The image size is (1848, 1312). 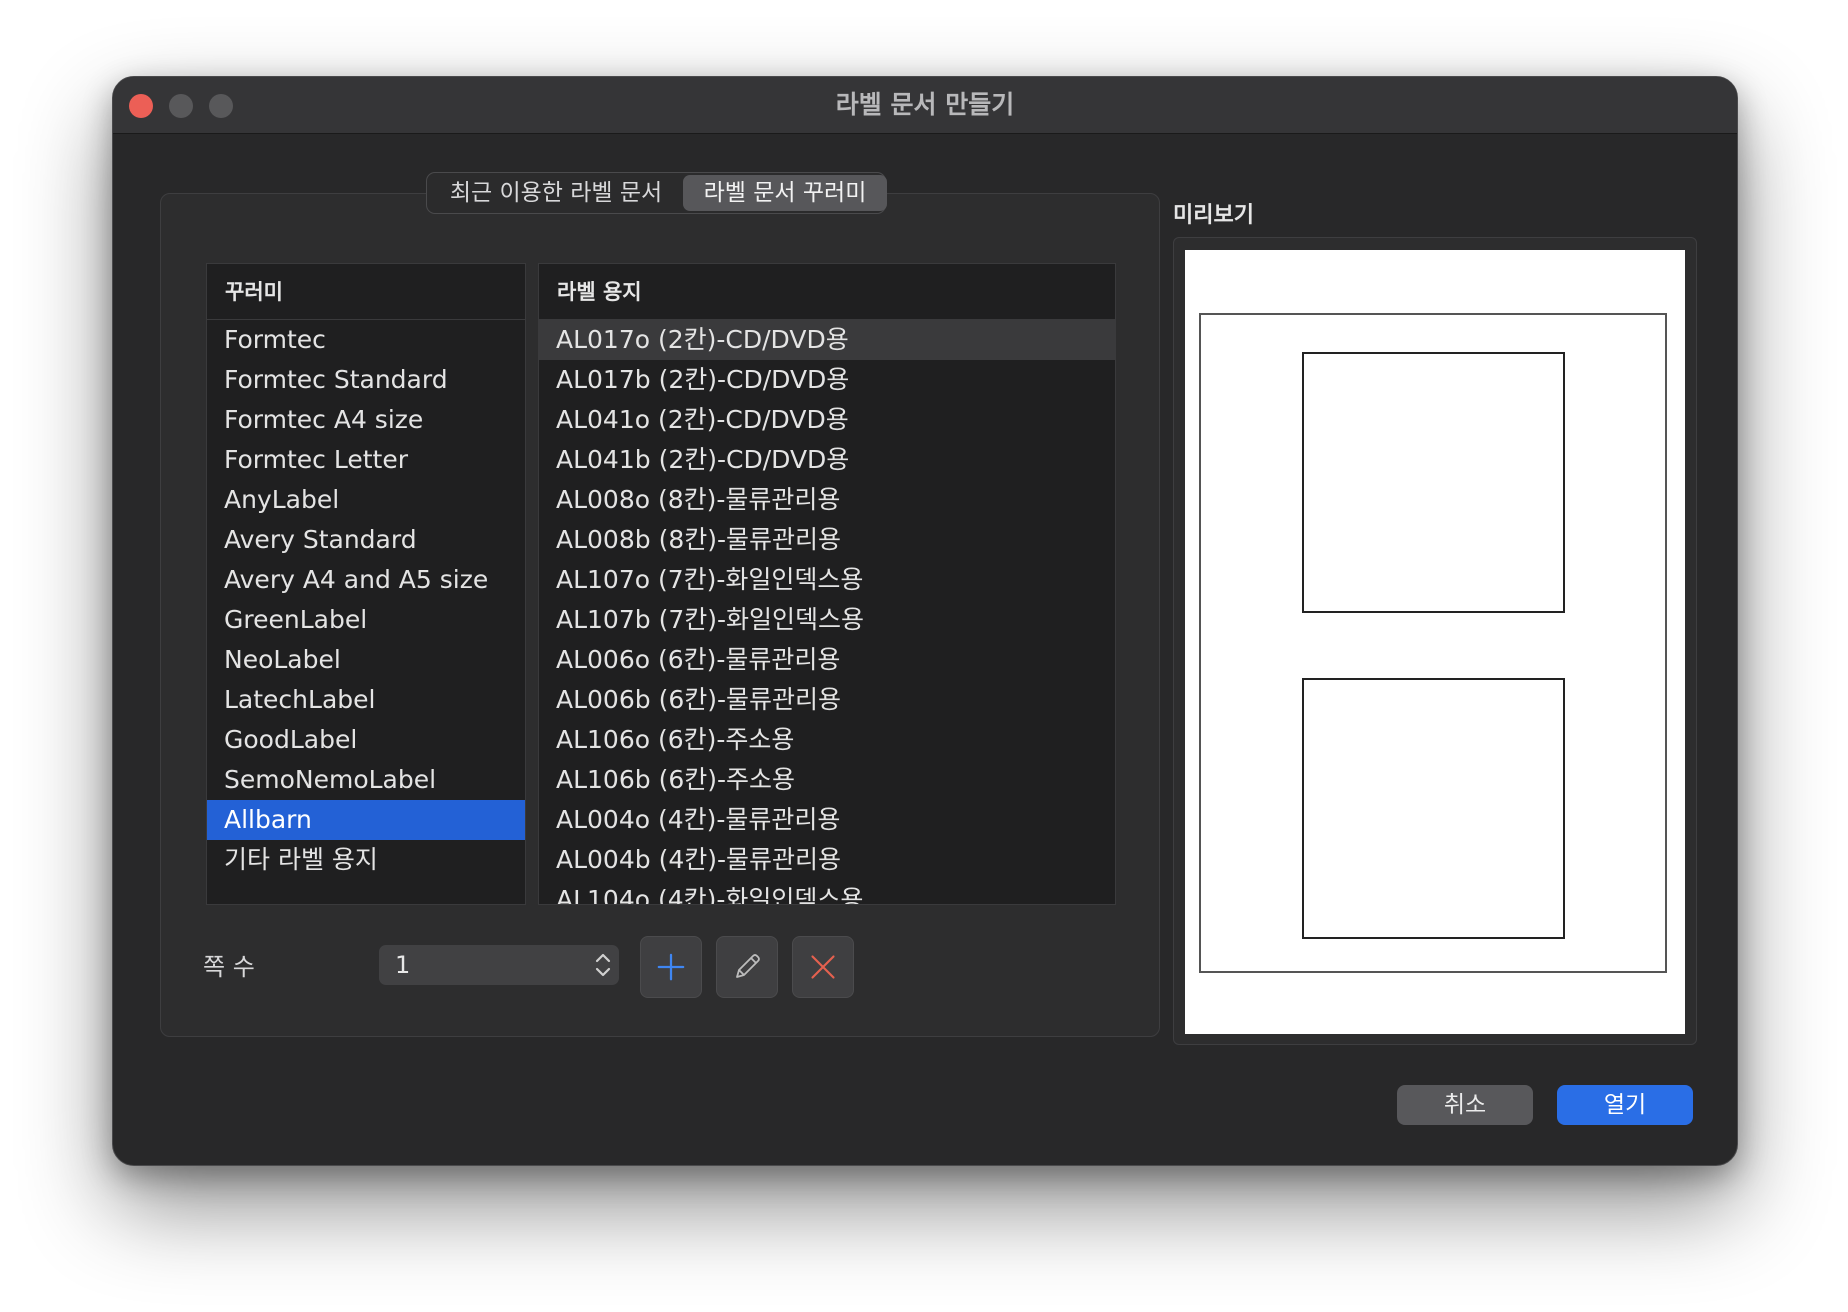 What do you see at coordinates (827, 892) in the screenshot?
I see `paper-list-item: AL104o (4칸)-화일인덱스용` at bounding box center [827, 892].